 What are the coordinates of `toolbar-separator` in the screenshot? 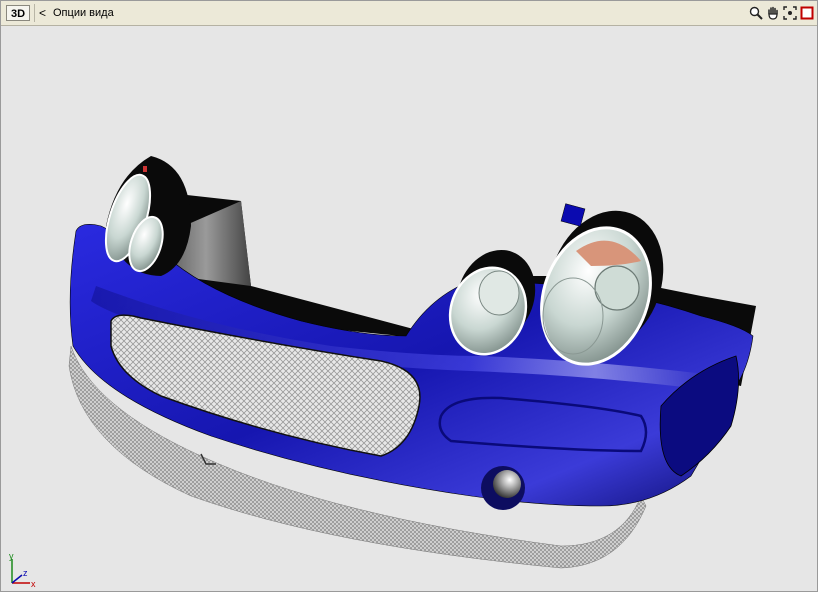 It's located at (34, 13).